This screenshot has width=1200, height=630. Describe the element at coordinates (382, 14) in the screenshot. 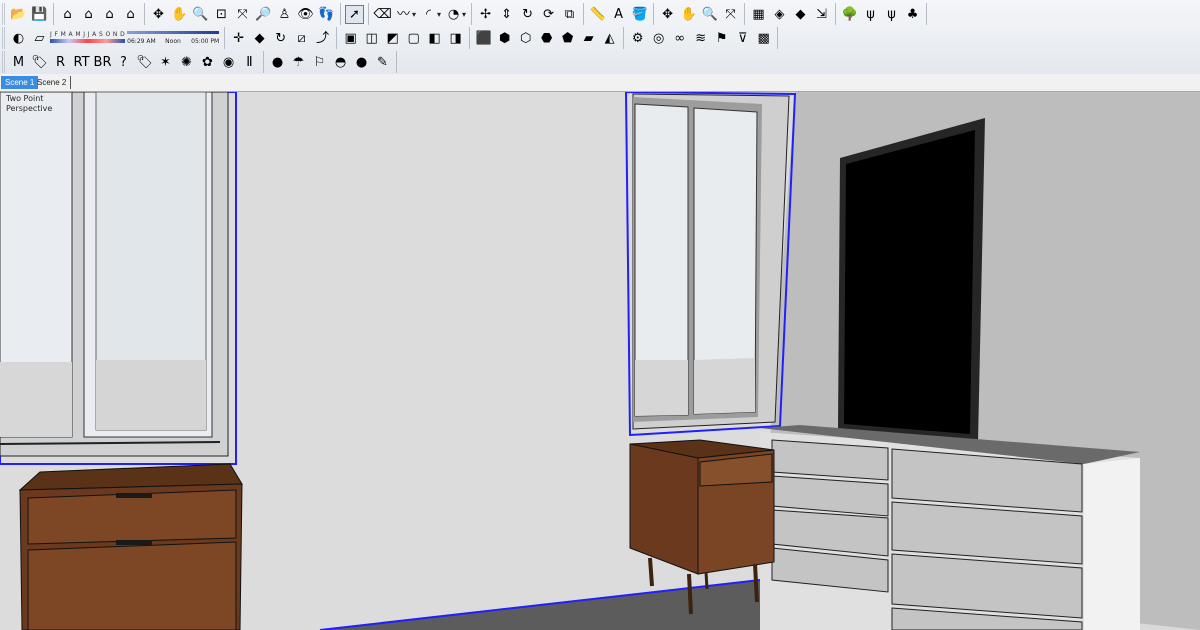

I see `eraser-icon: ⌫` at that location.